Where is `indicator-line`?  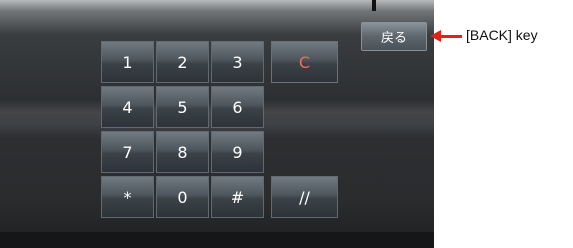
indicator-line is located at coordinates (374, 5).